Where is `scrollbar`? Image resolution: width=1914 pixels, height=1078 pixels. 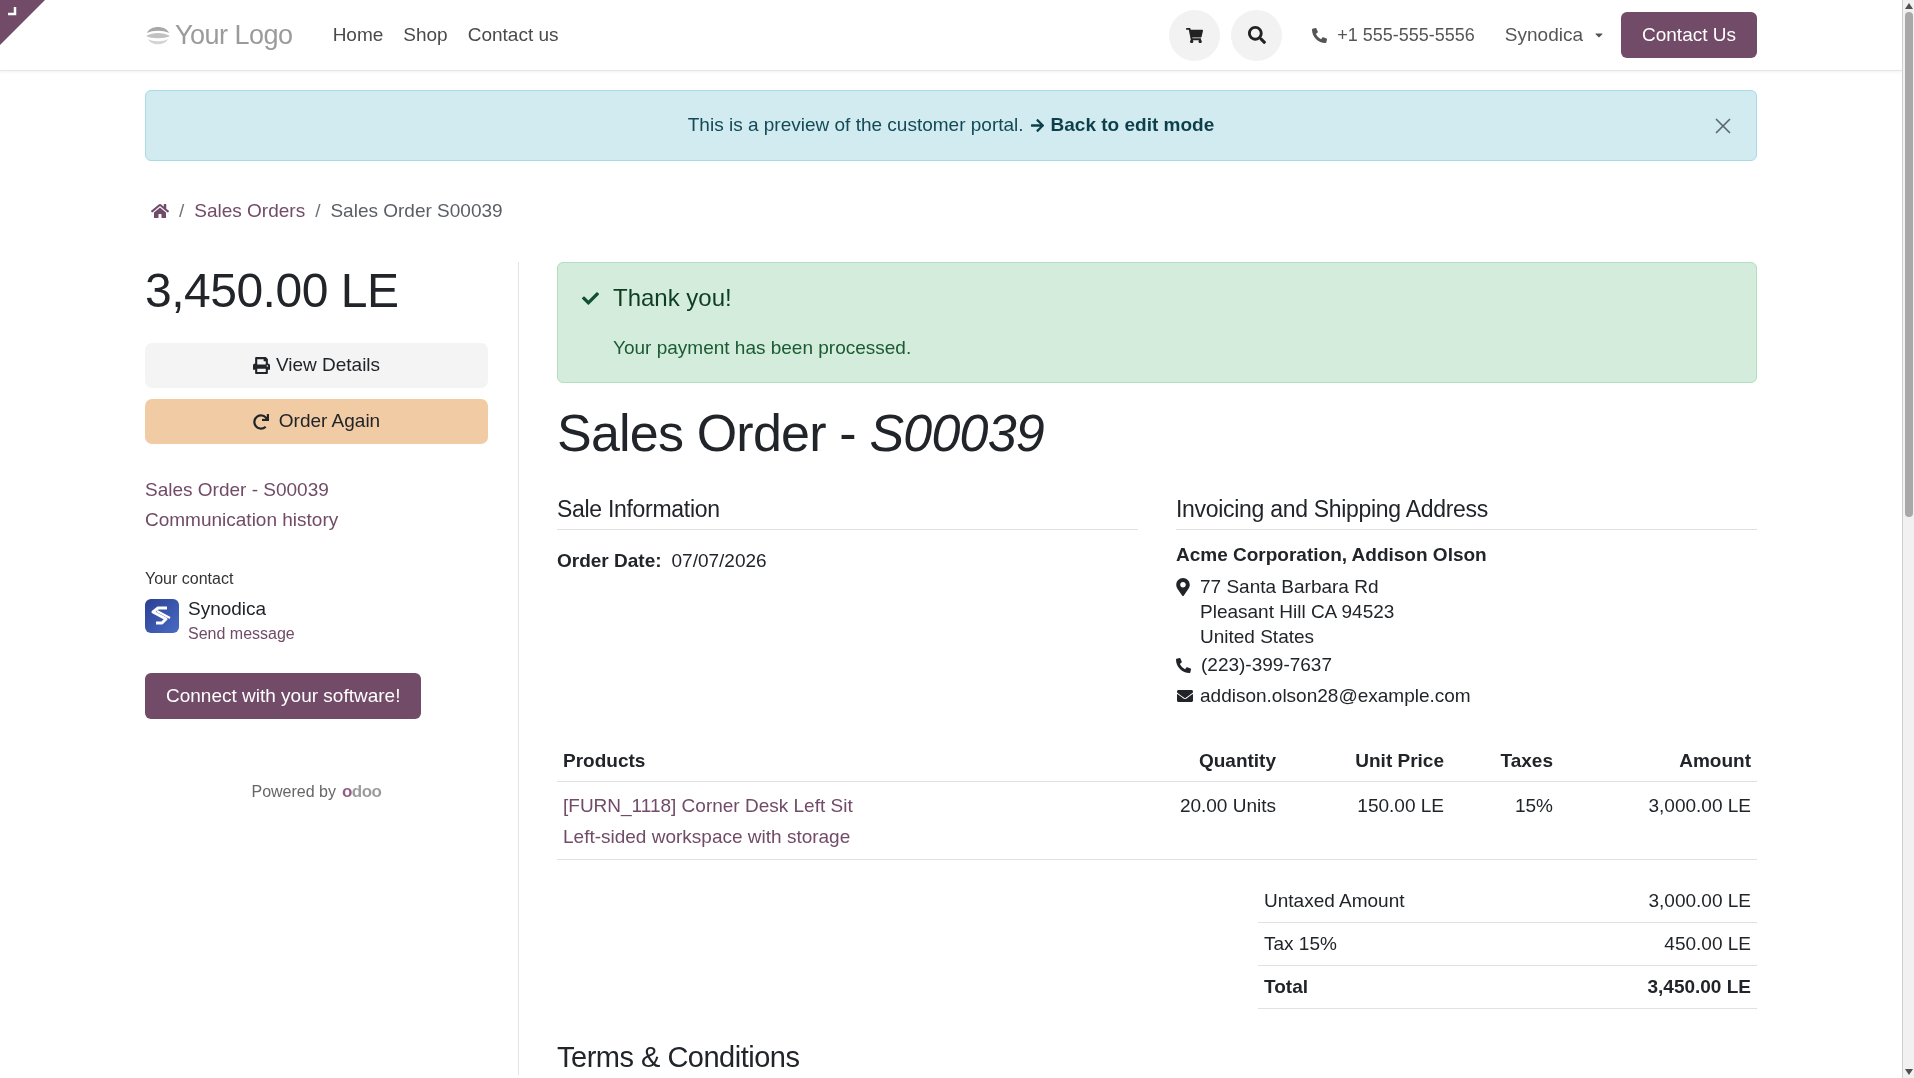
scrollbar is located at coordinates (1908, 539).